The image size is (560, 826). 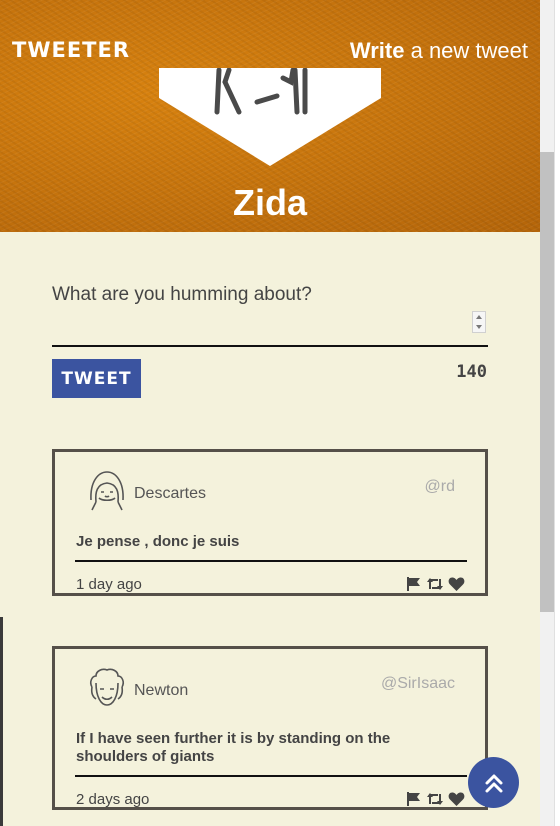 I want to click on write-tweet-link: Write a new tweet, so click(x=439, y=51).